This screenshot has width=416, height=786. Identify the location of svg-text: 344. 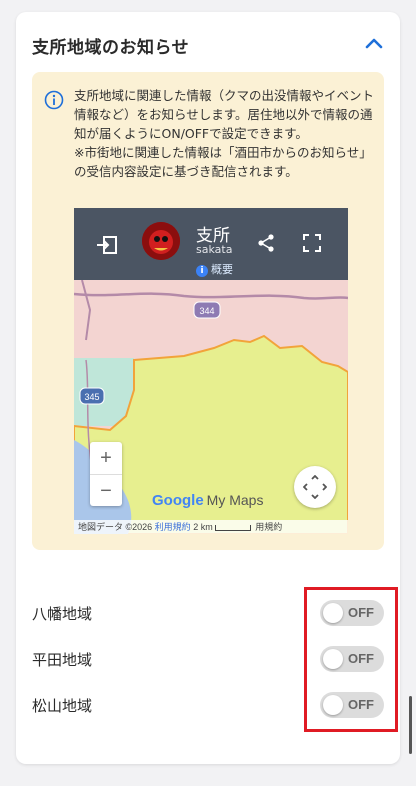
(206, 311).